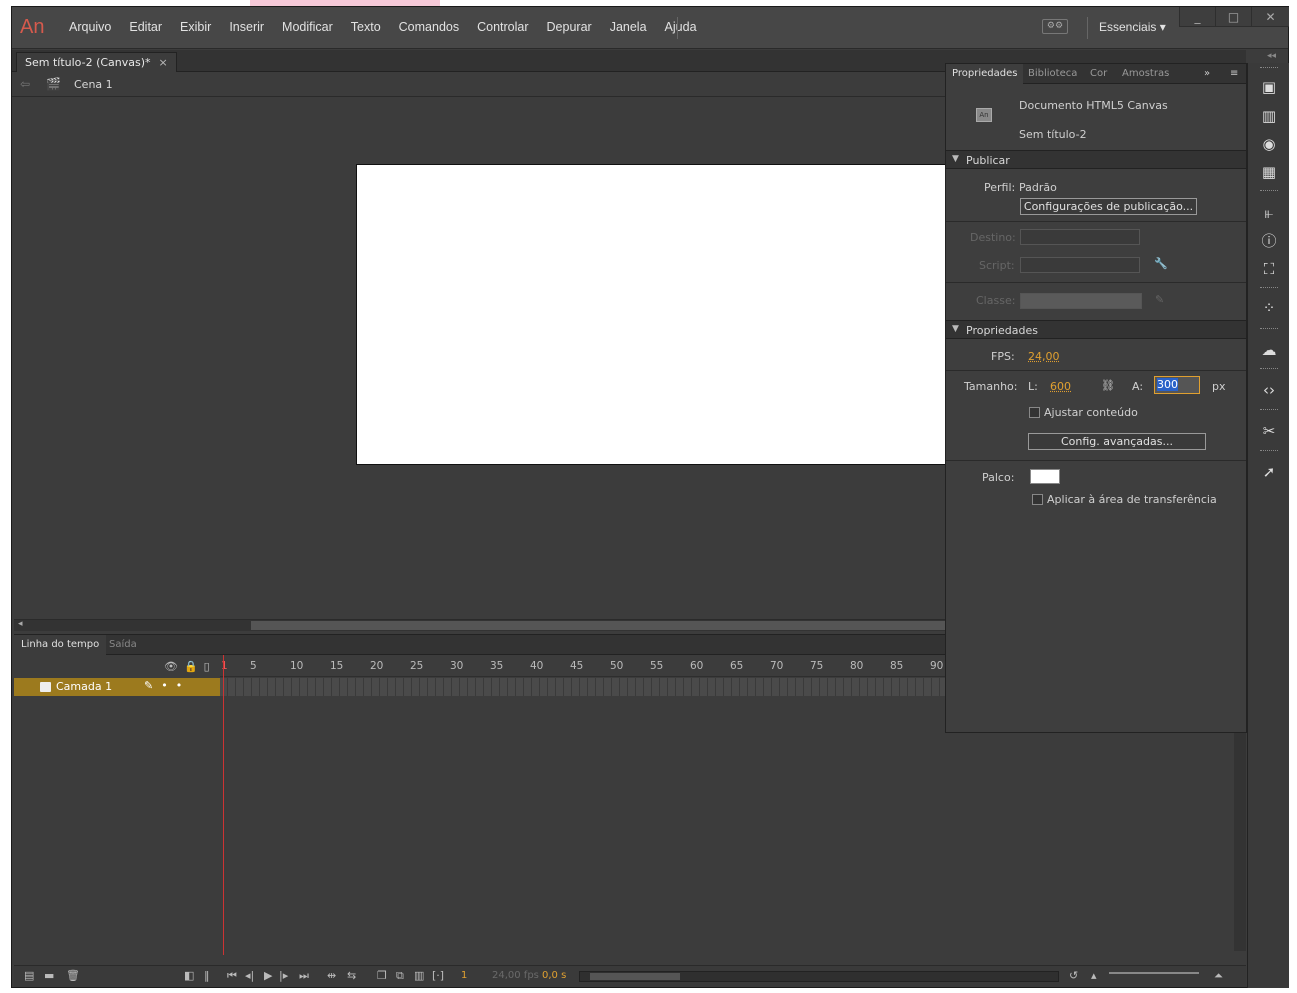  I want to click on minimize-button: _, so click(1197, 17).